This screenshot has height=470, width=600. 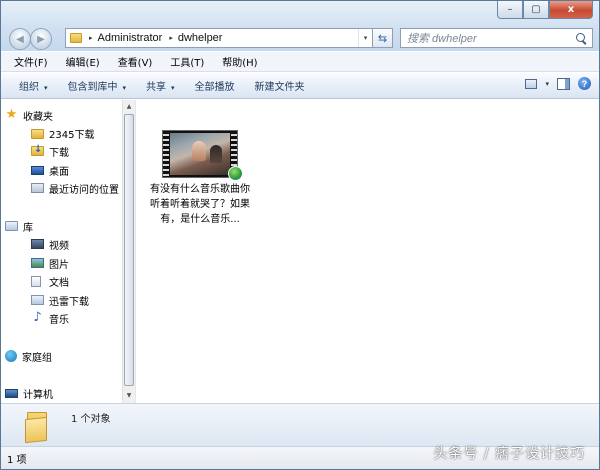 What do you see at coordinates (72, 135) in the screenshot?
I see `sidebar-item-label: 2345下载` at bounding box center [72, 135].